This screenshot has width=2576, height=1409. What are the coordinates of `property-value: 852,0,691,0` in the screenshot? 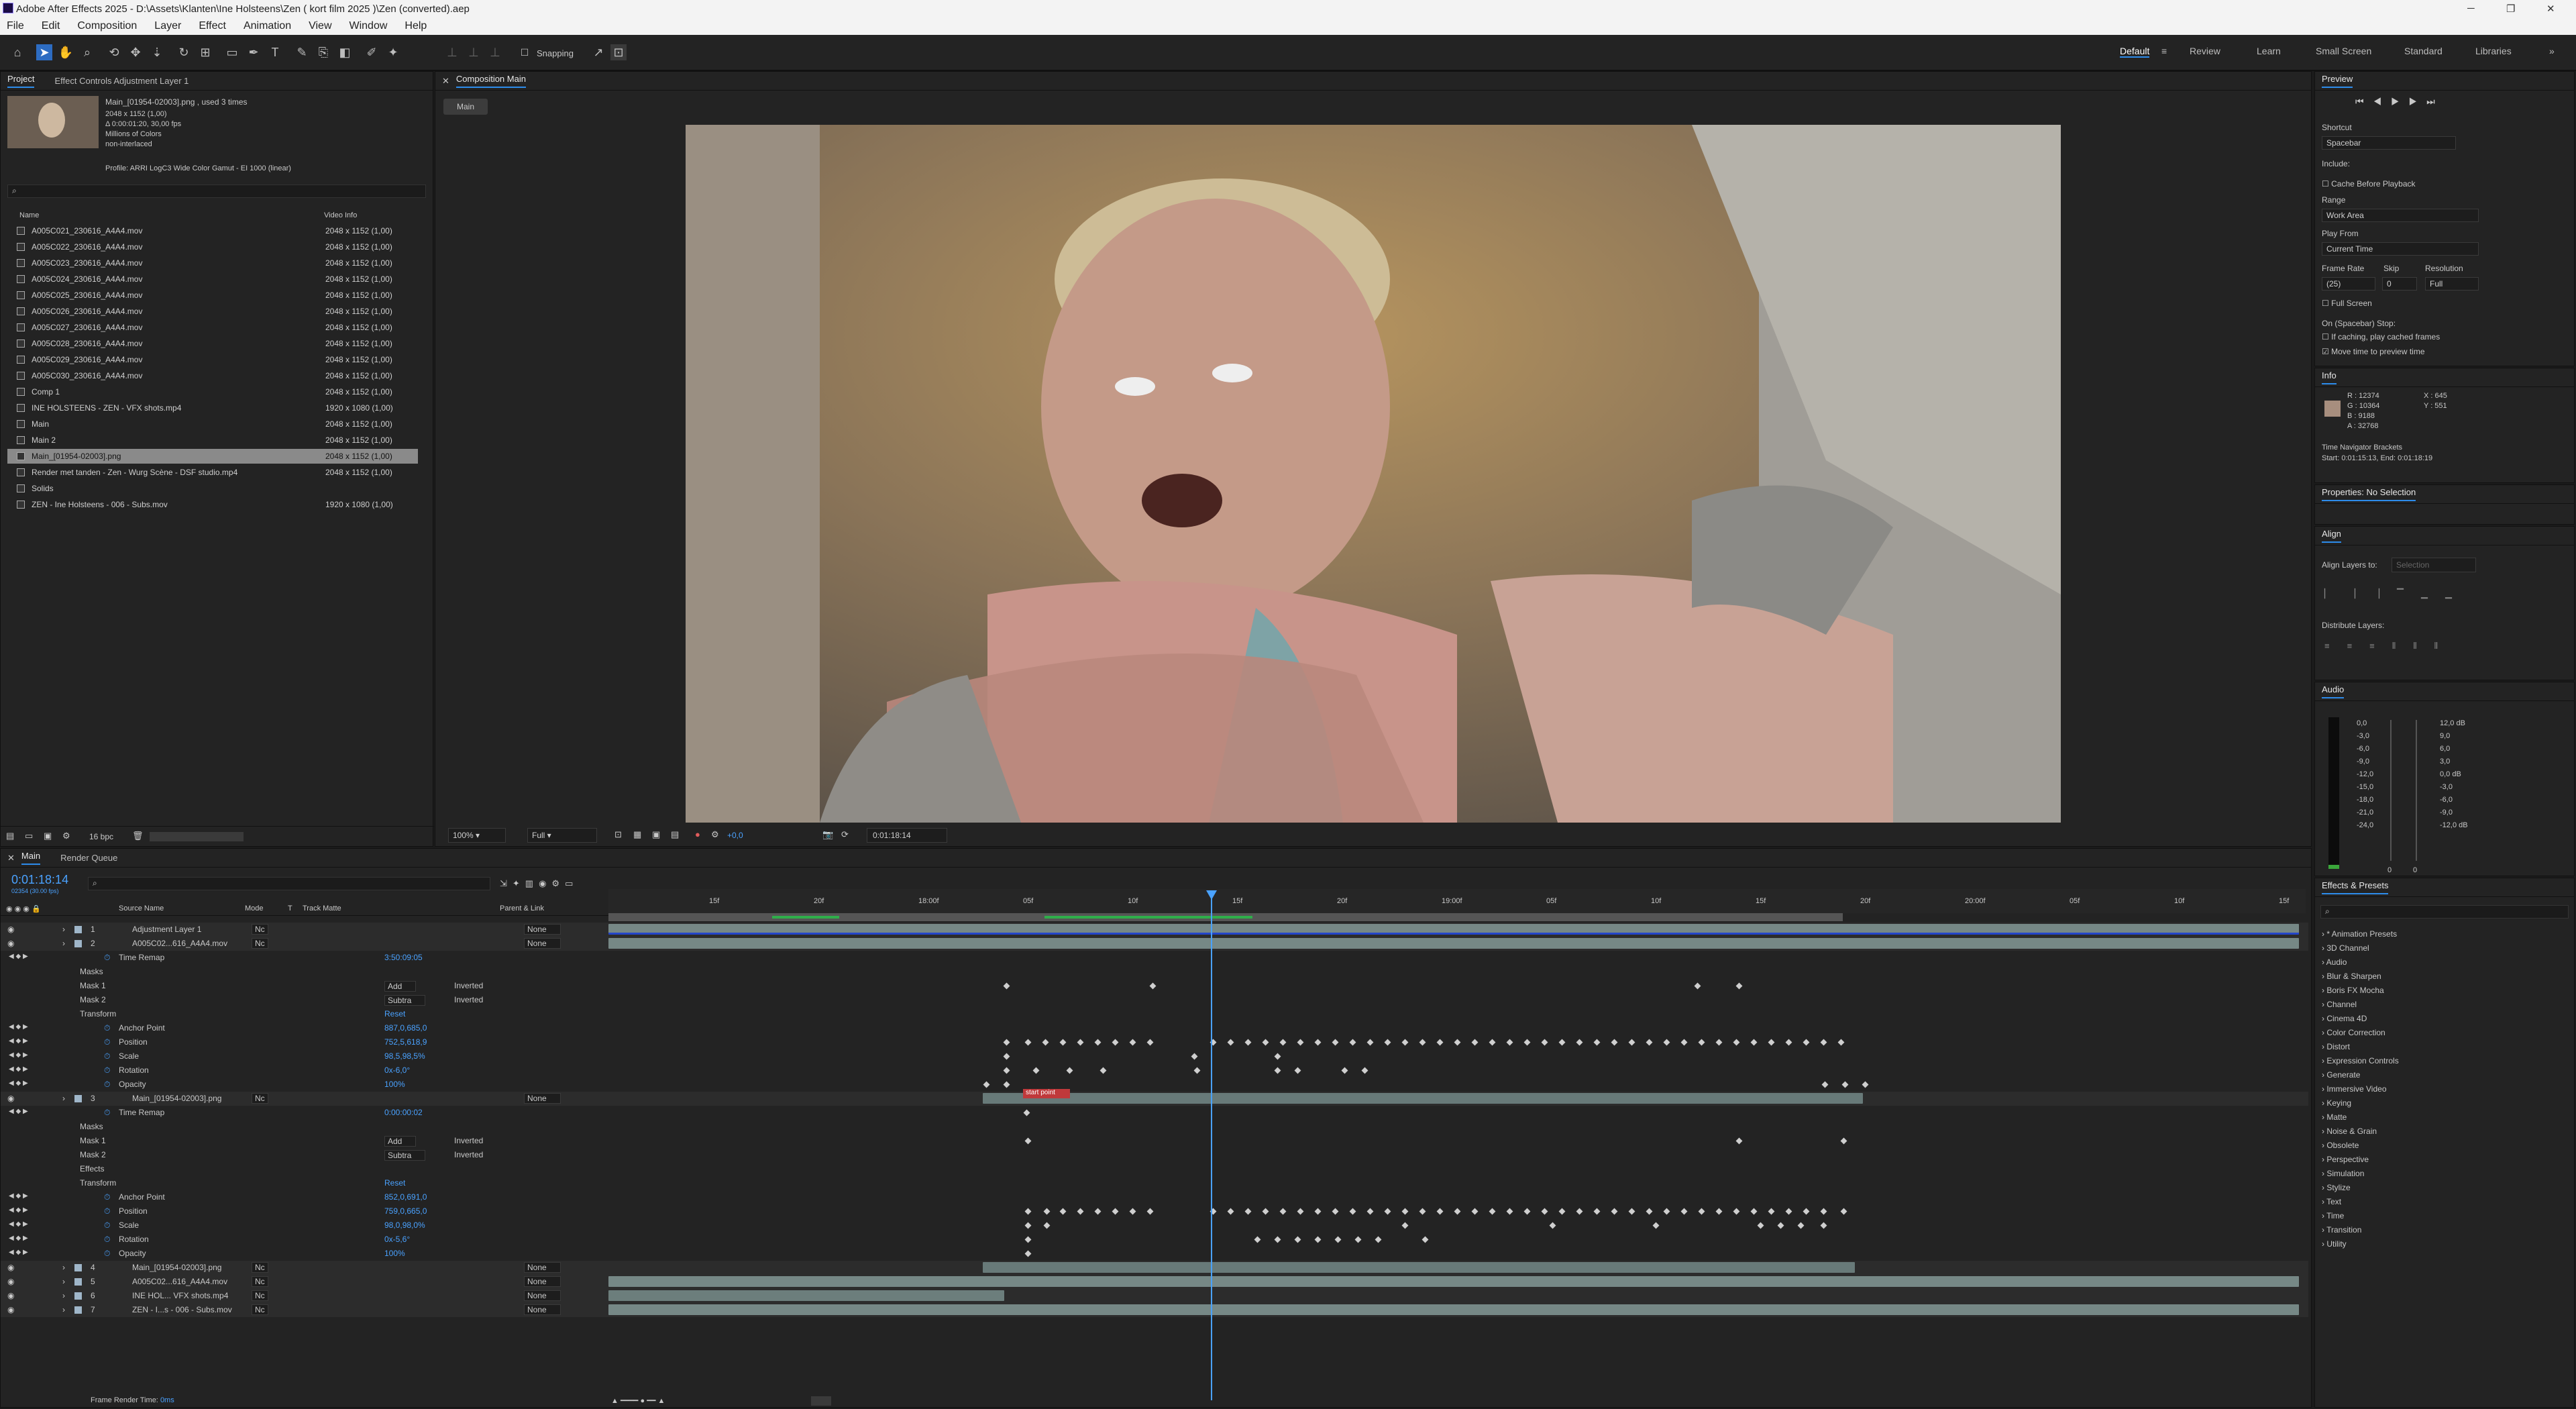 It's located at (405, 1197).